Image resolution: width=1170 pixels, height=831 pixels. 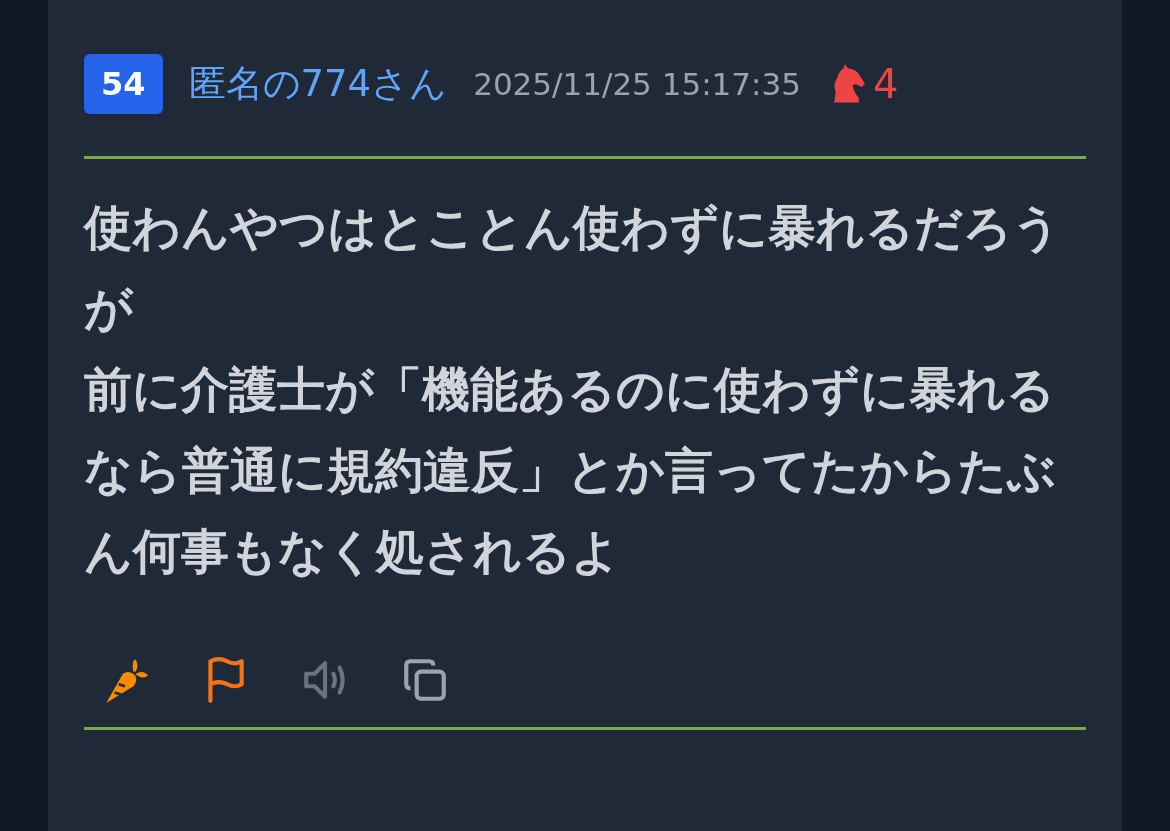 I want to click on timestamp: 2025/11/25 15:17:35, so click(x=637, y=84).